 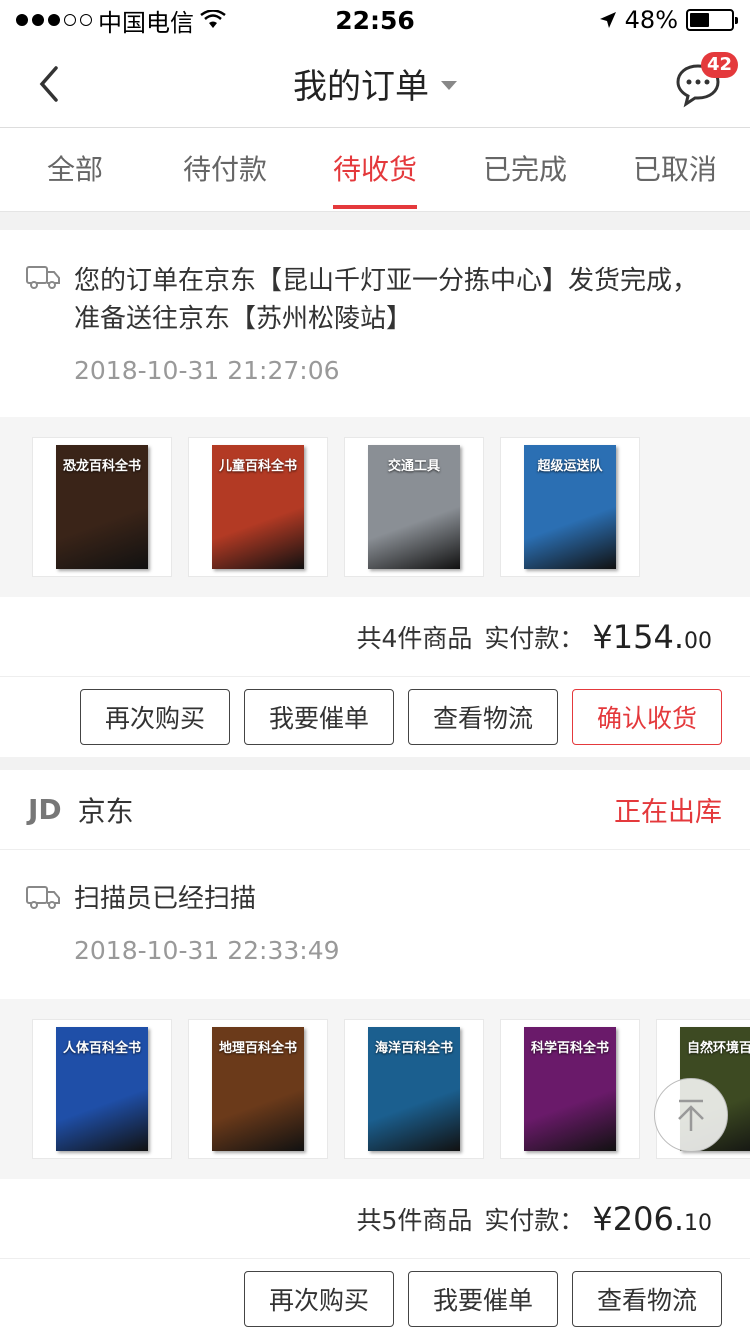 I want to click on clock: 22:56, so click(x=375, y=20).